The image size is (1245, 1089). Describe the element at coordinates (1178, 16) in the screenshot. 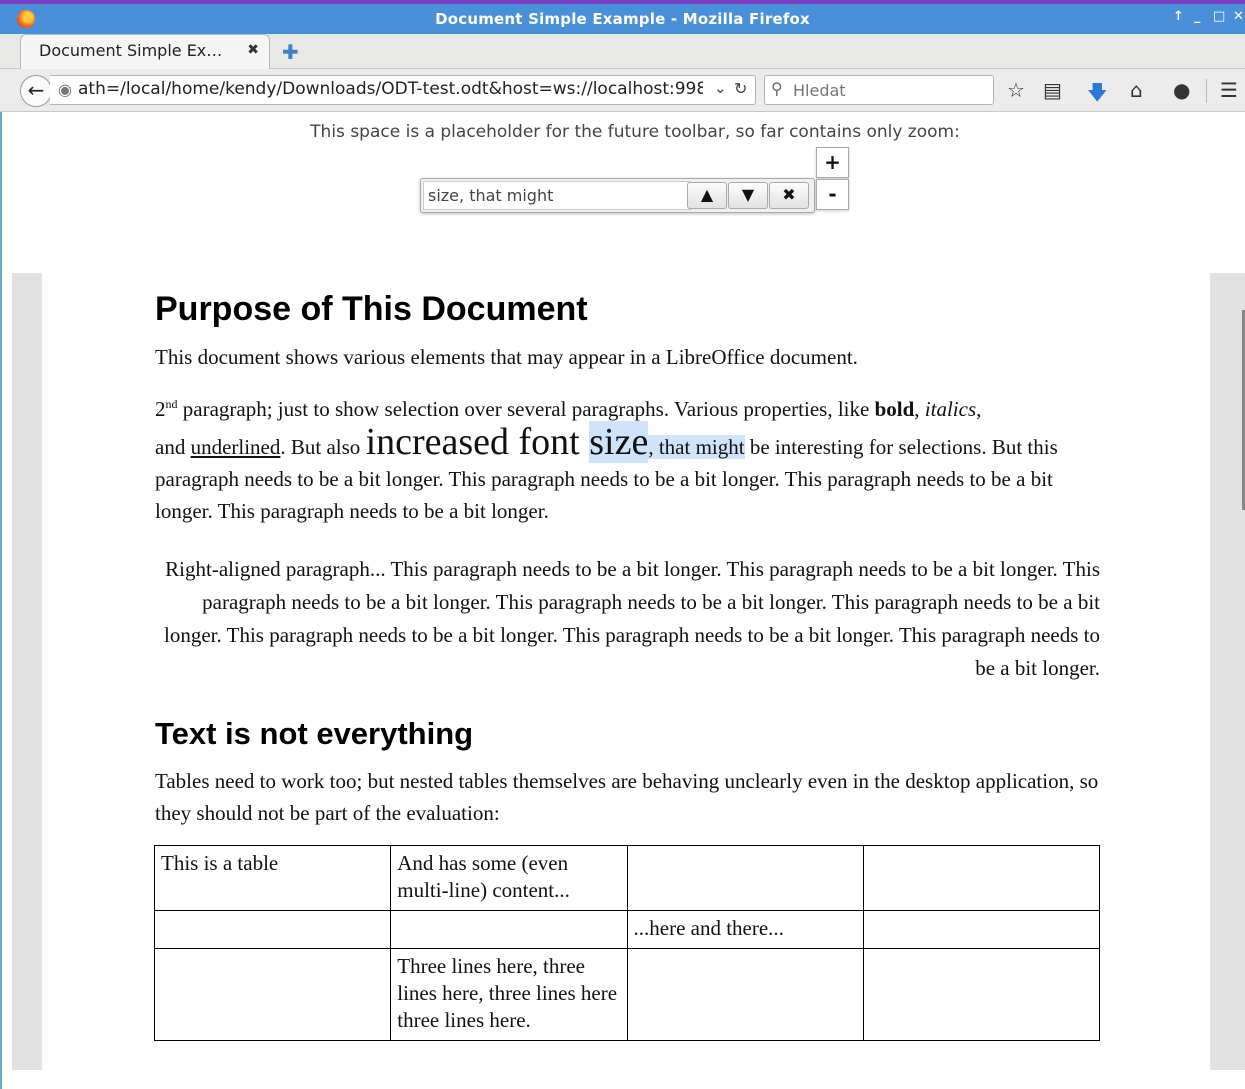

I see `window-pin-icon: ↑` at that location.